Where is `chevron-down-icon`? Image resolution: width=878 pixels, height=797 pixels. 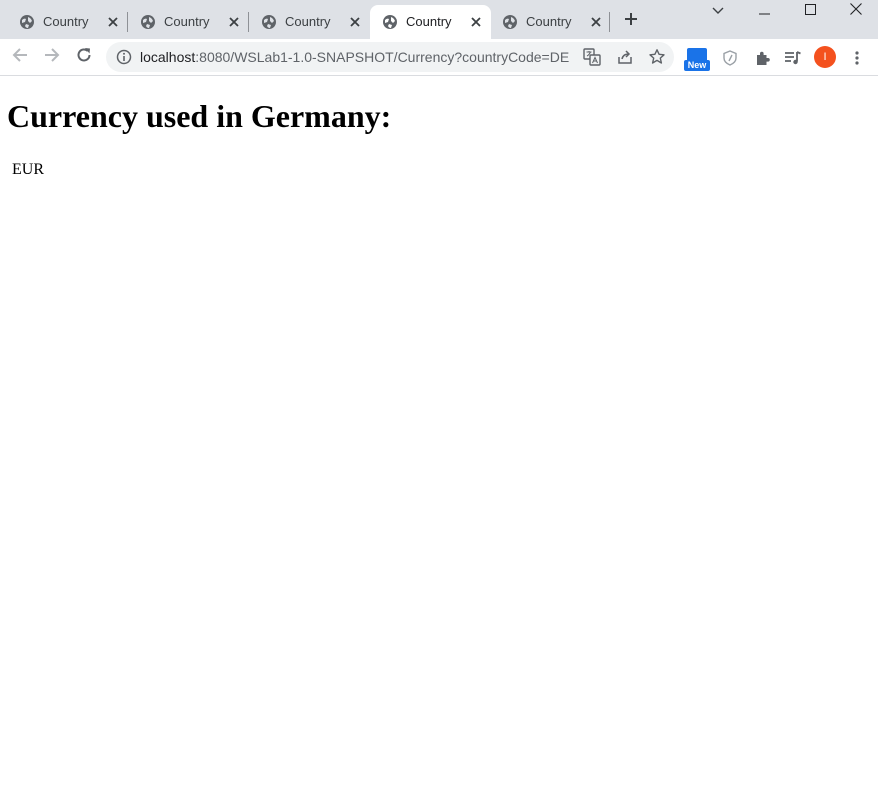
chevron-down-icon is located at coordinates (718, 11).